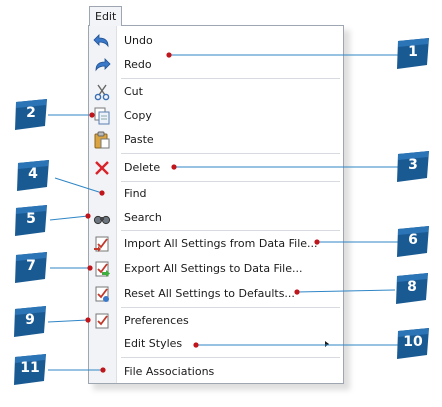 The image size is (442, 407). What do you see at coordinates (31, 267) in the screenshot?
I see `callout-badge-7: 7` at bounding box center [31, 267].